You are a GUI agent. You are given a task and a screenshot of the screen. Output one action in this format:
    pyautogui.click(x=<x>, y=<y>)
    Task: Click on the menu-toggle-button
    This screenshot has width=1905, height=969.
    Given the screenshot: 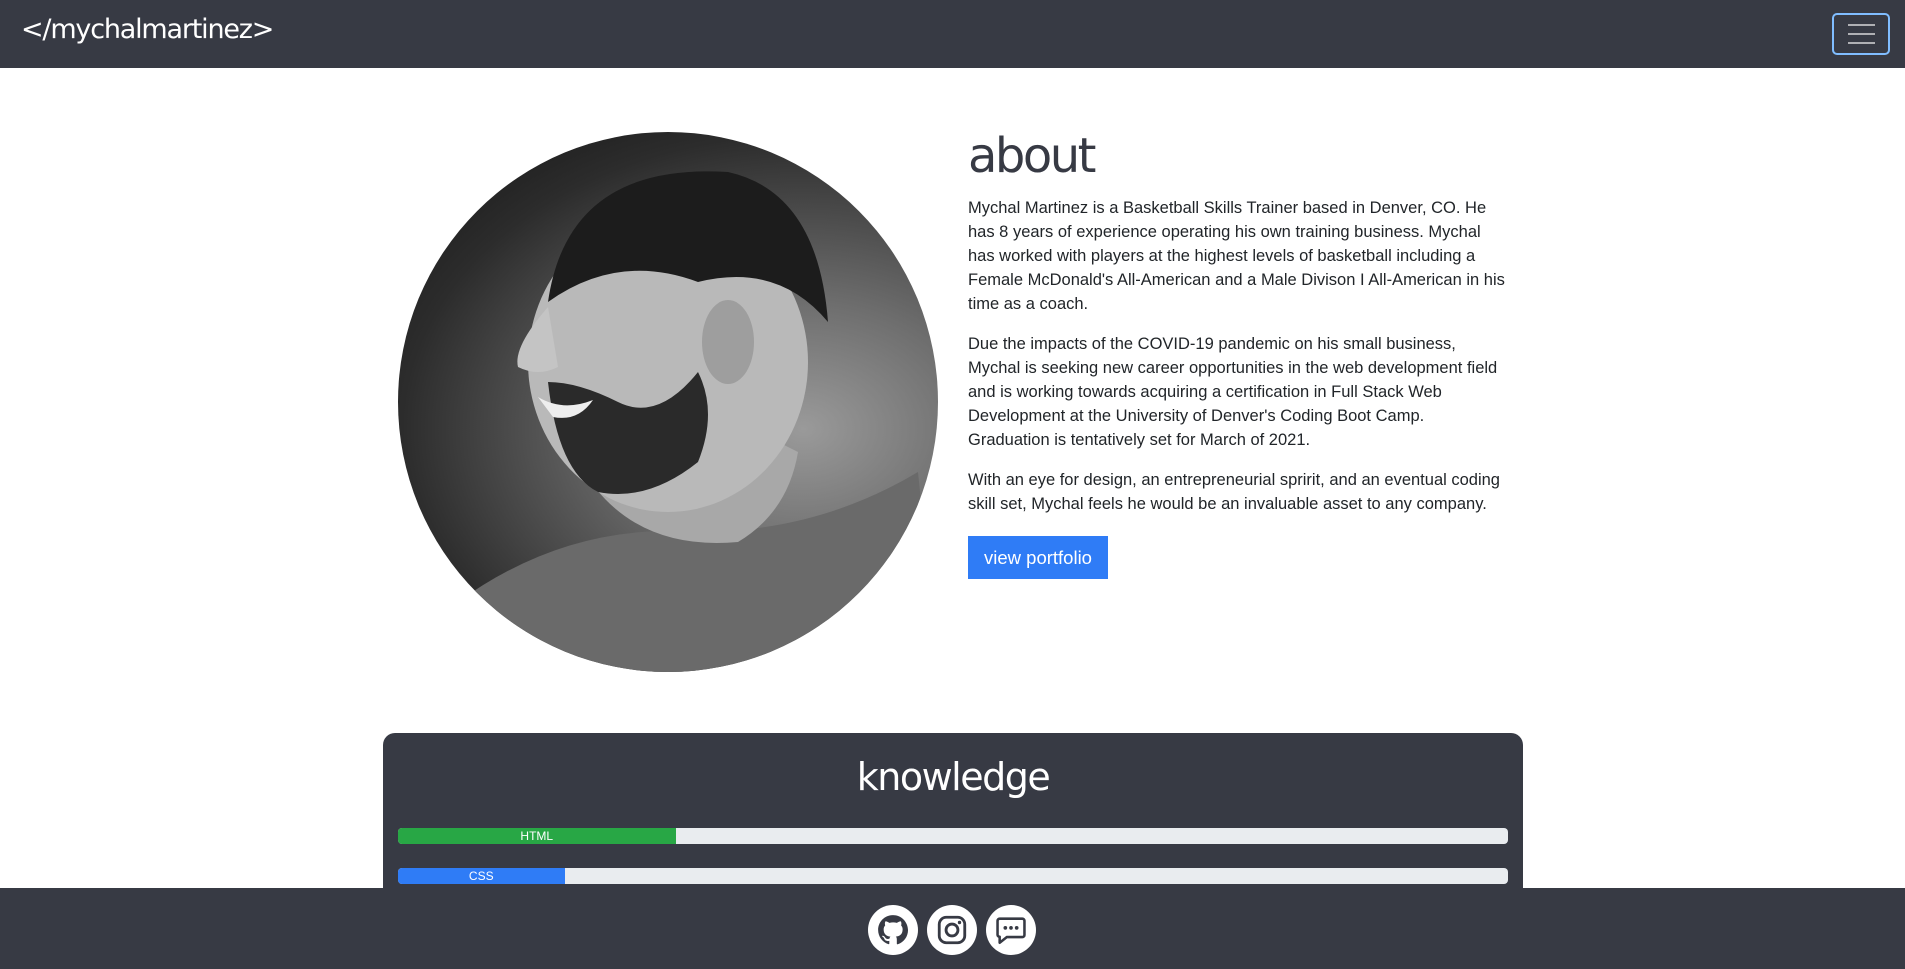 What is the action you would take?
    pyautogui.click(x=1861, y=34)
    